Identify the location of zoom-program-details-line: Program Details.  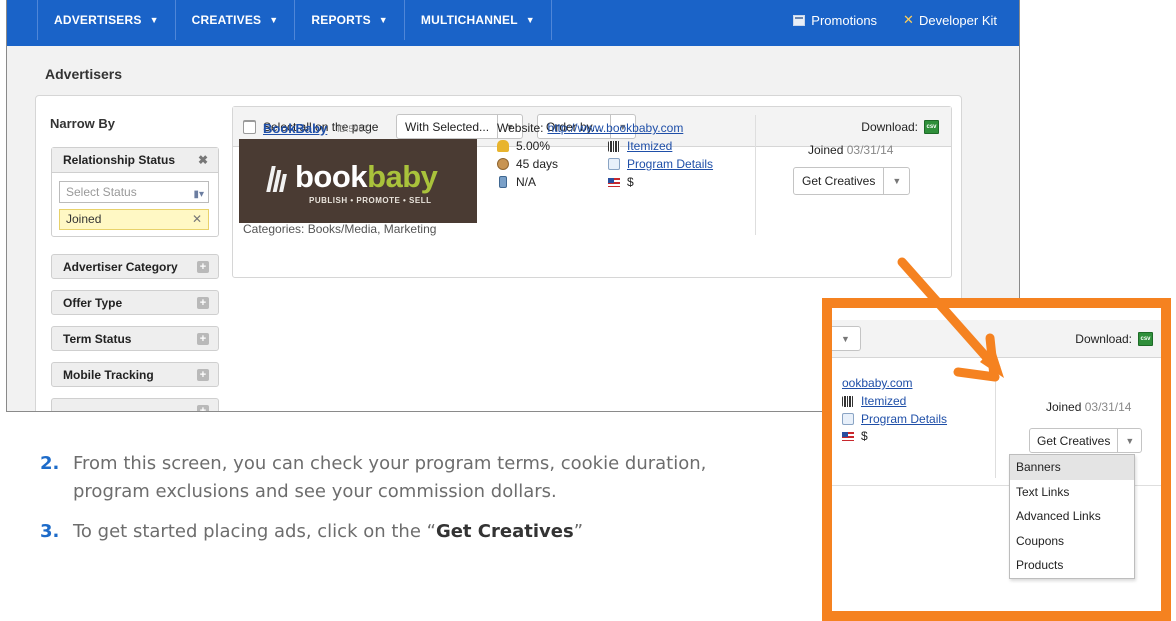
(894, 419).